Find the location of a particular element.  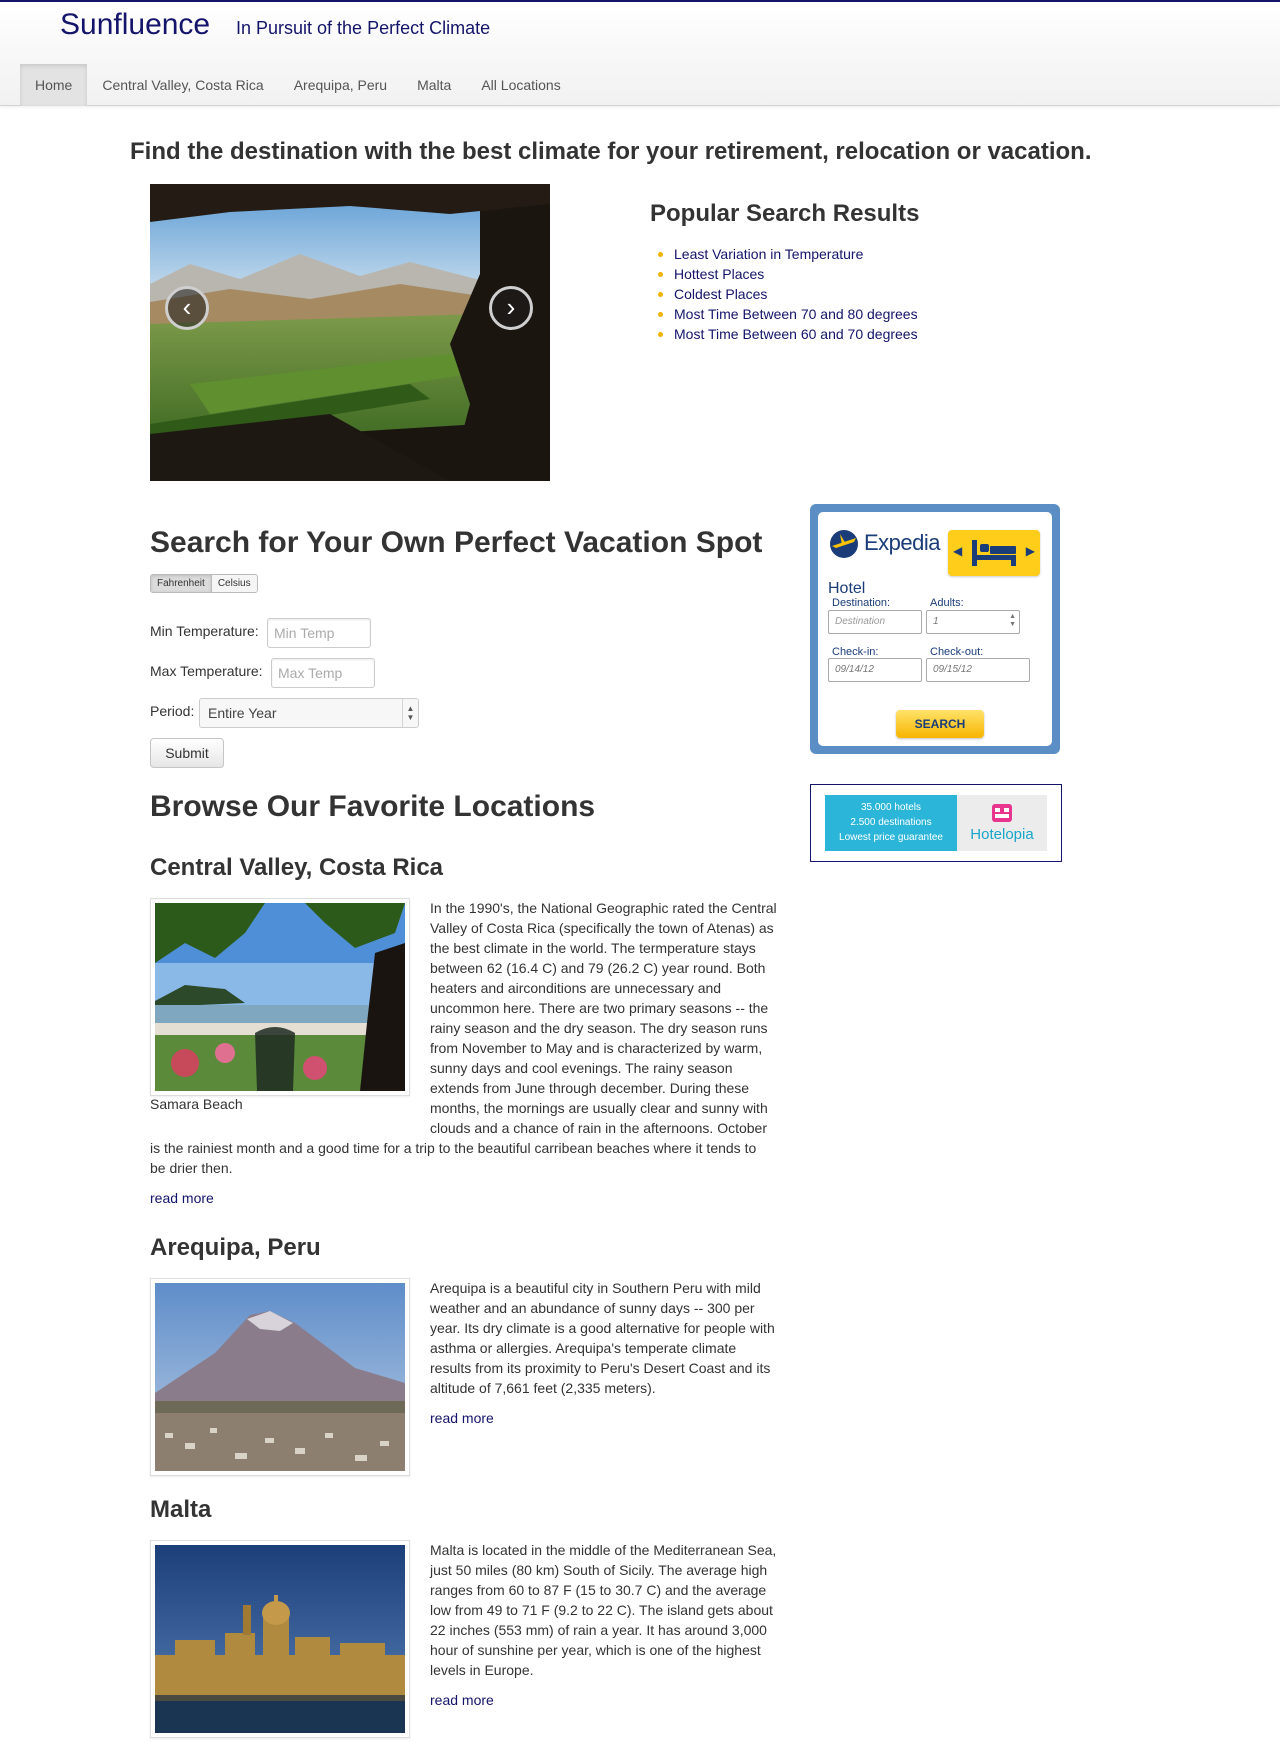

unit-fahrenheit-button: Fahrenheit is located at coordinates (181, 583).